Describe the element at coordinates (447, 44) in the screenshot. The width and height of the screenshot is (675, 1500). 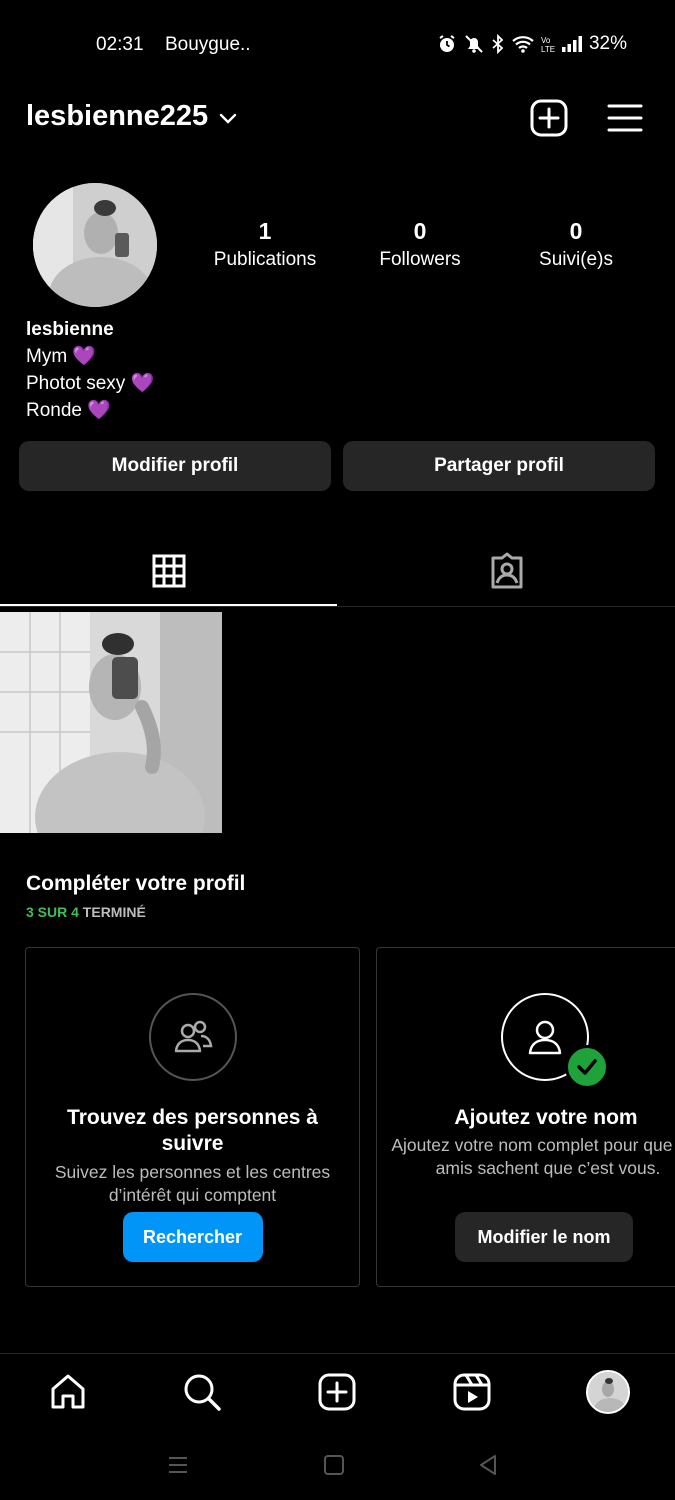
I see `alarm-icon` at that location.